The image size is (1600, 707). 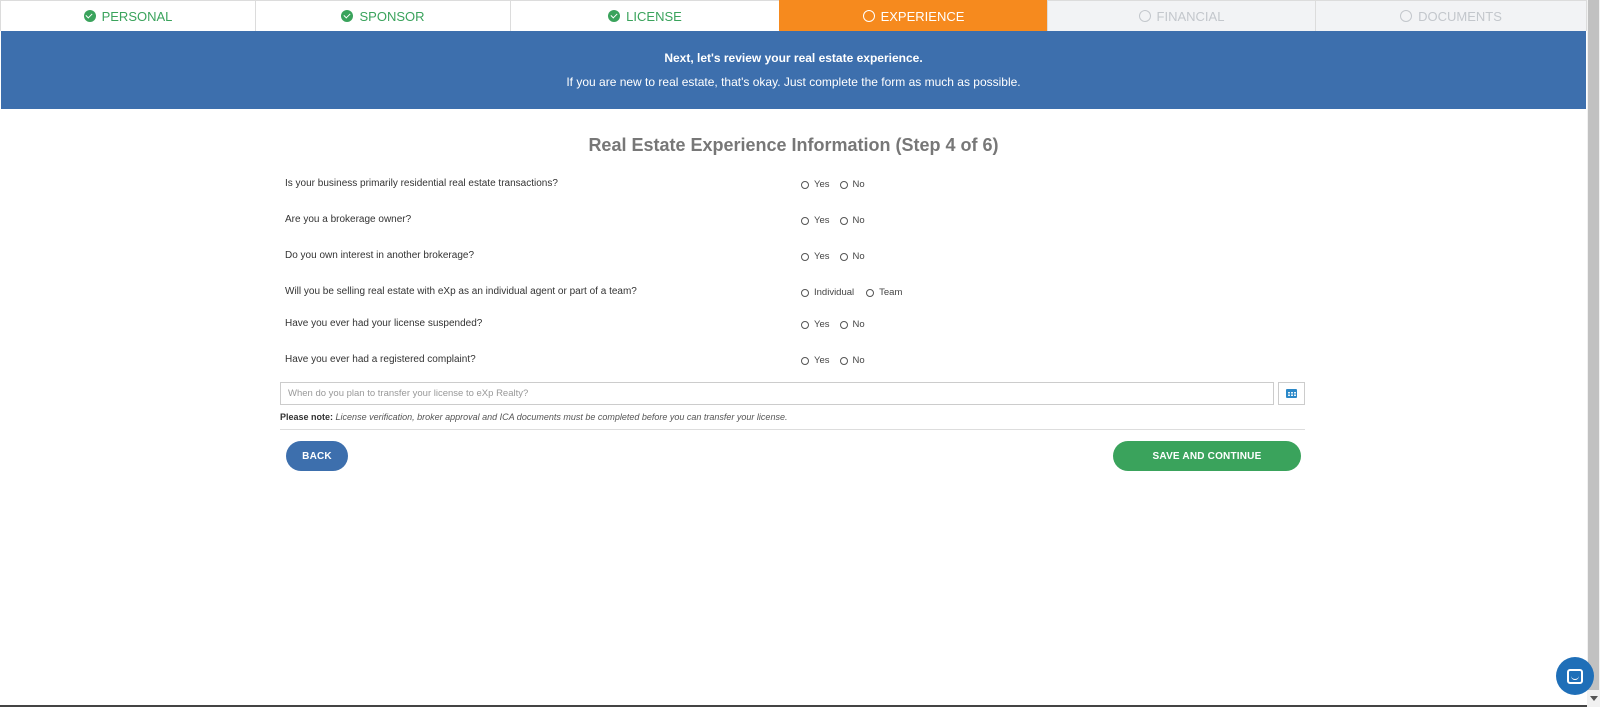 What do you see at coordinates (348, 219) in the screenshot?
I see `question-text: Are you a brokerage owner?` at bounding box center [348, 219].